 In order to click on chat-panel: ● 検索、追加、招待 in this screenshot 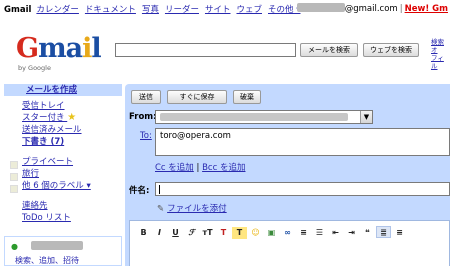, I will do `click(63, 251)`.